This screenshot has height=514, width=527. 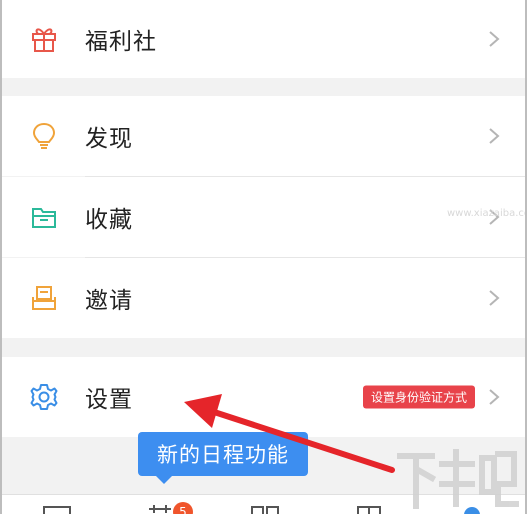 I want to click on watermark-url: www.xiazaiba.com, so click(x=487, y=213).